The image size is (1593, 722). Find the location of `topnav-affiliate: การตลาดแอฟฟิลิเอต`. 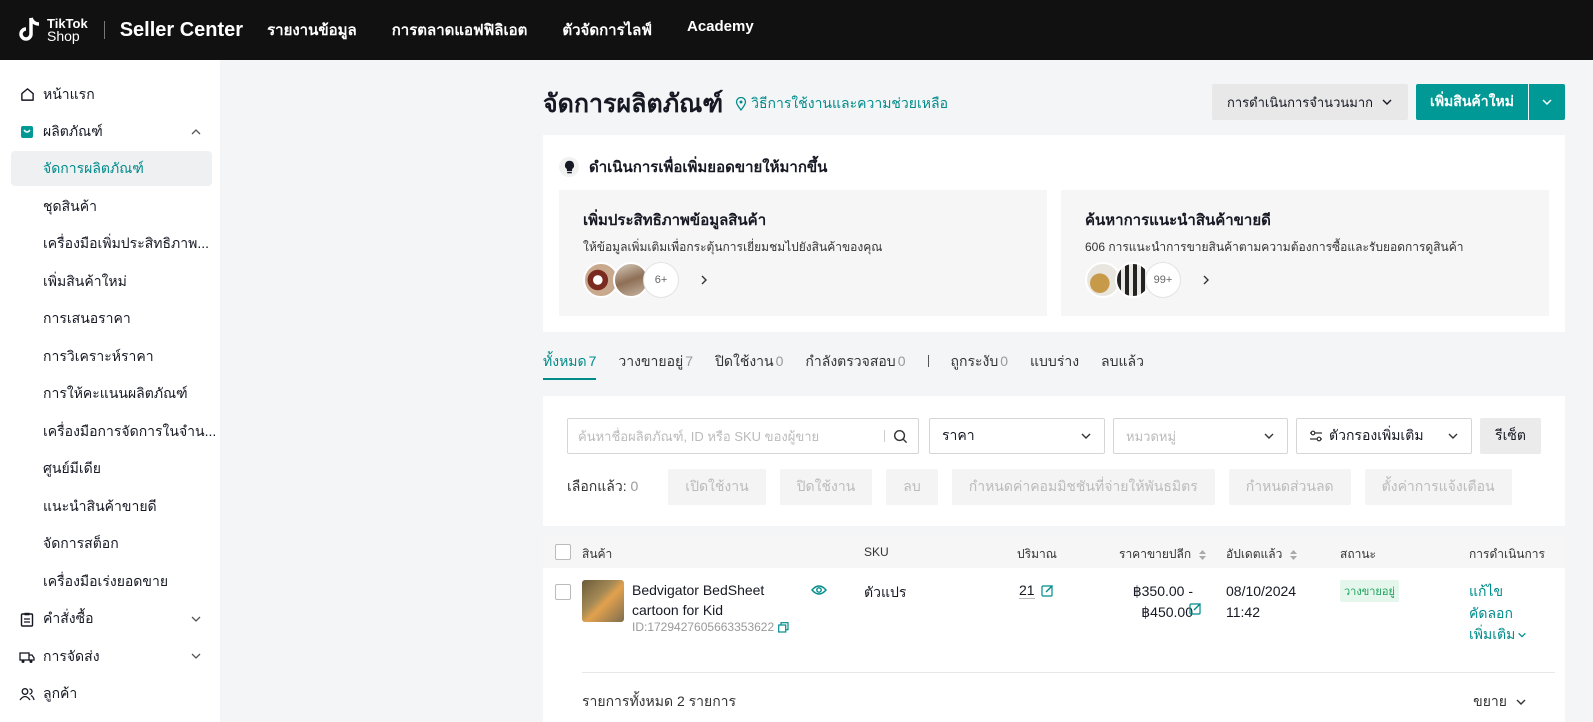

topnav-affiliate: การตลาดแอฟฟิลิเอต is located at coordinates (460, 30).